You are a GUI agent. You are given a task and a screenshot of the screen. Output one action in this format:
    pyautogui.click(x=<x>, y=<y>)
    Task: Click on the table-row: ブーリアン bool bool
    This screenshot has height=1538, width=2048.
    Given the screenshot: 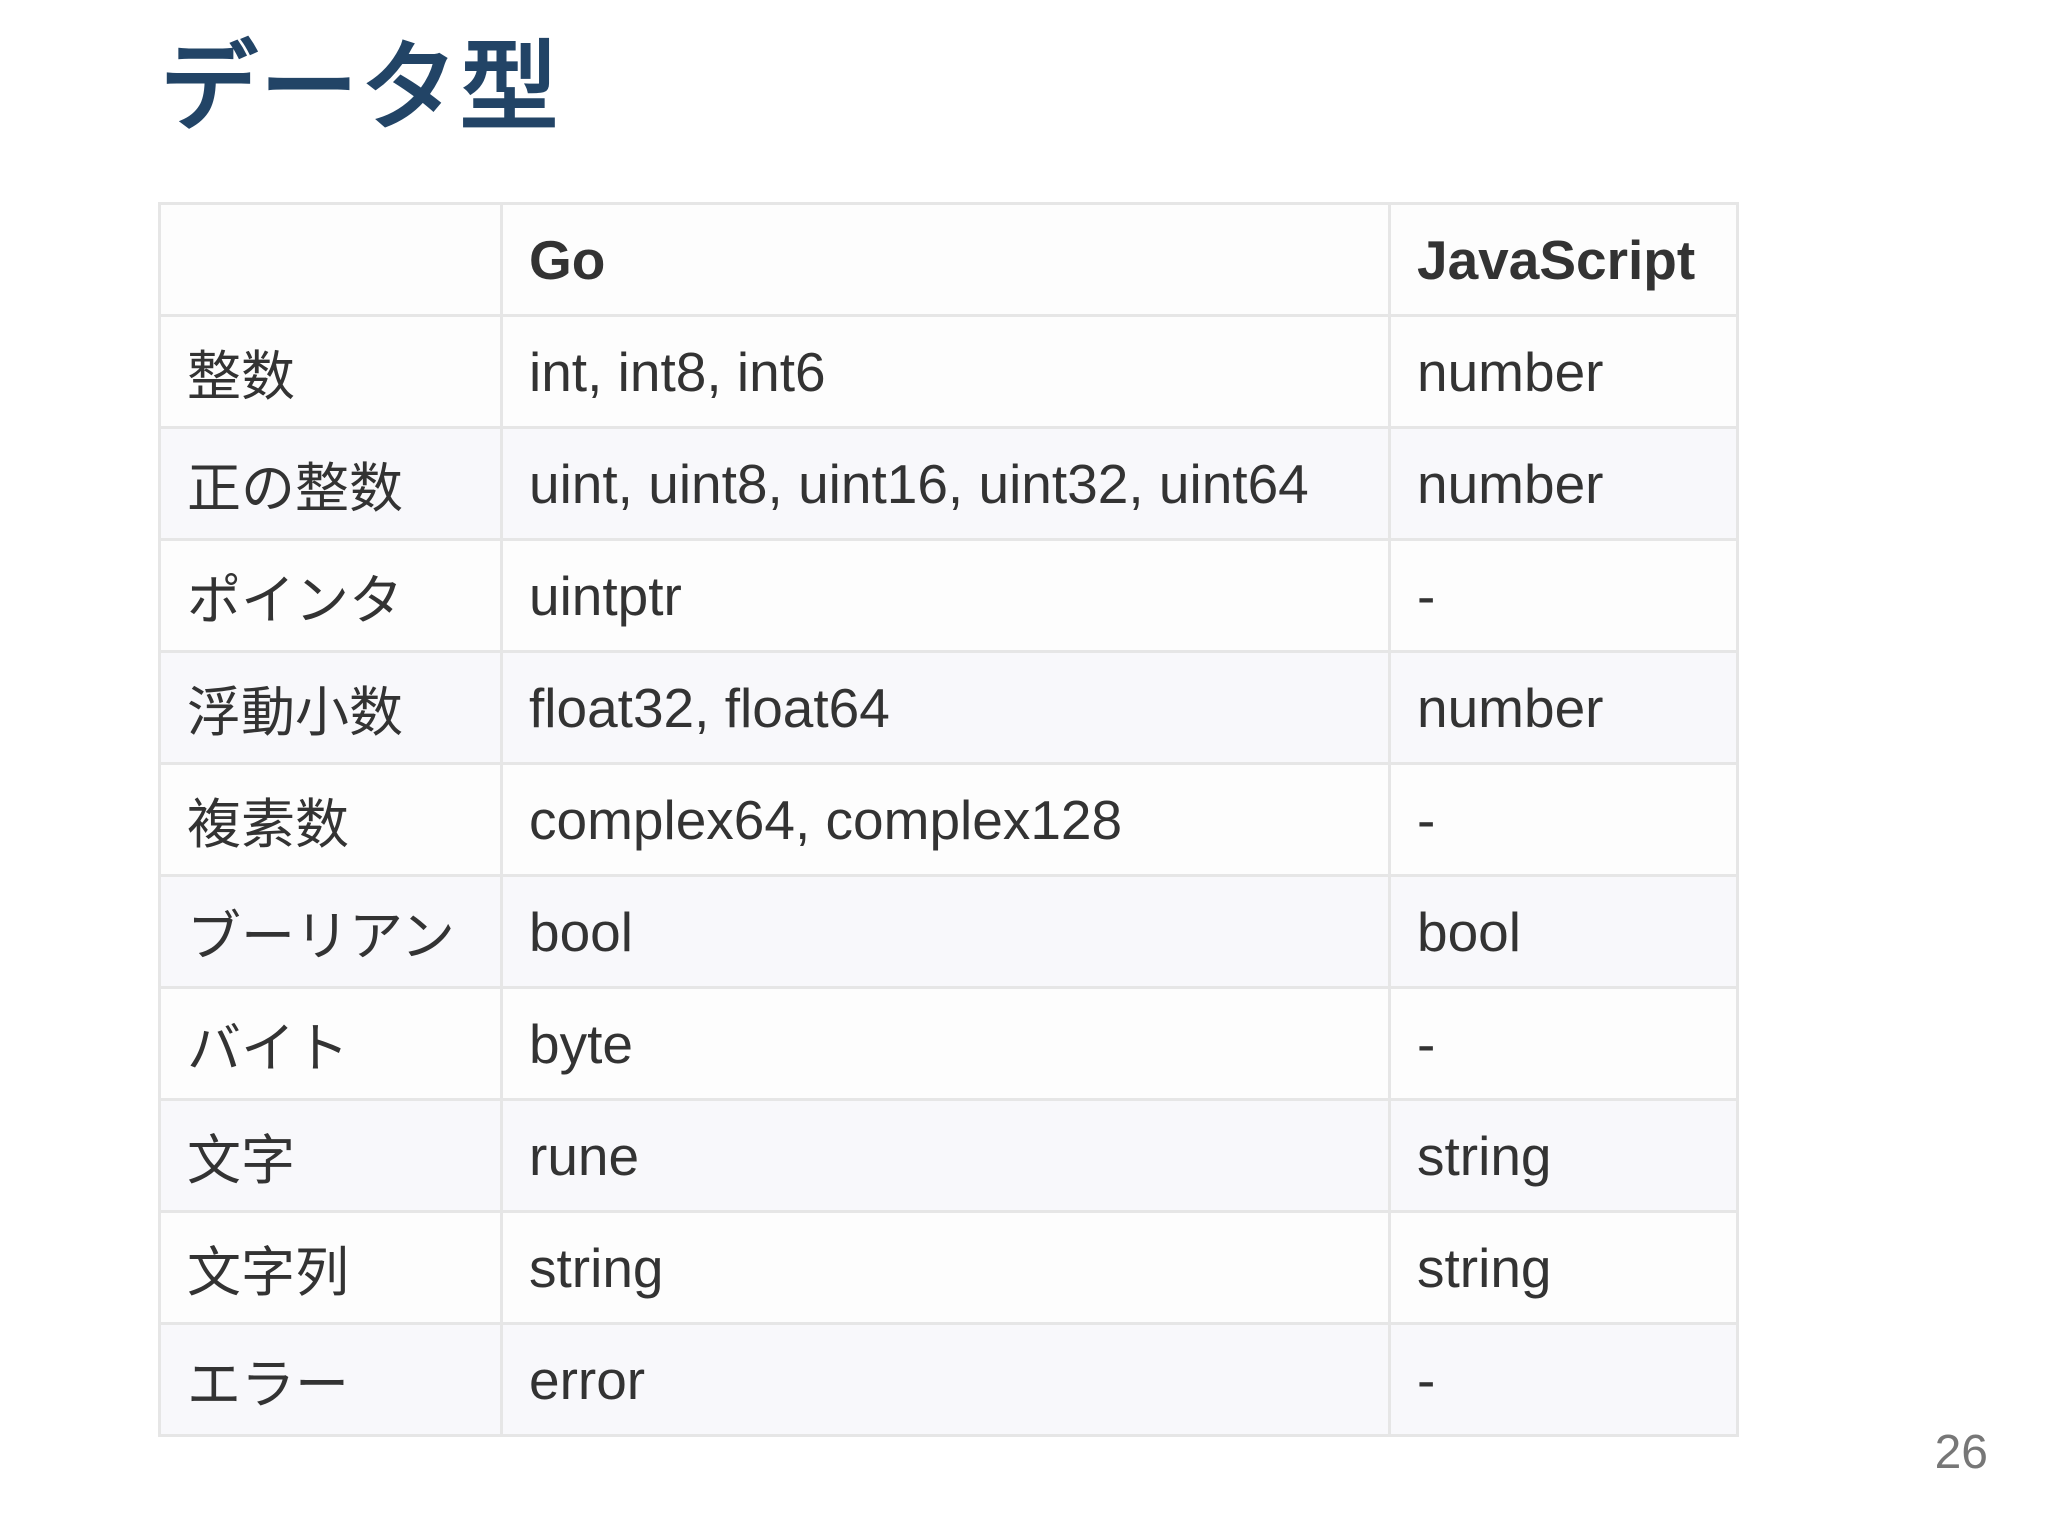 What is the action you would take?
    pyautogui.click(x=948, y=931)
    